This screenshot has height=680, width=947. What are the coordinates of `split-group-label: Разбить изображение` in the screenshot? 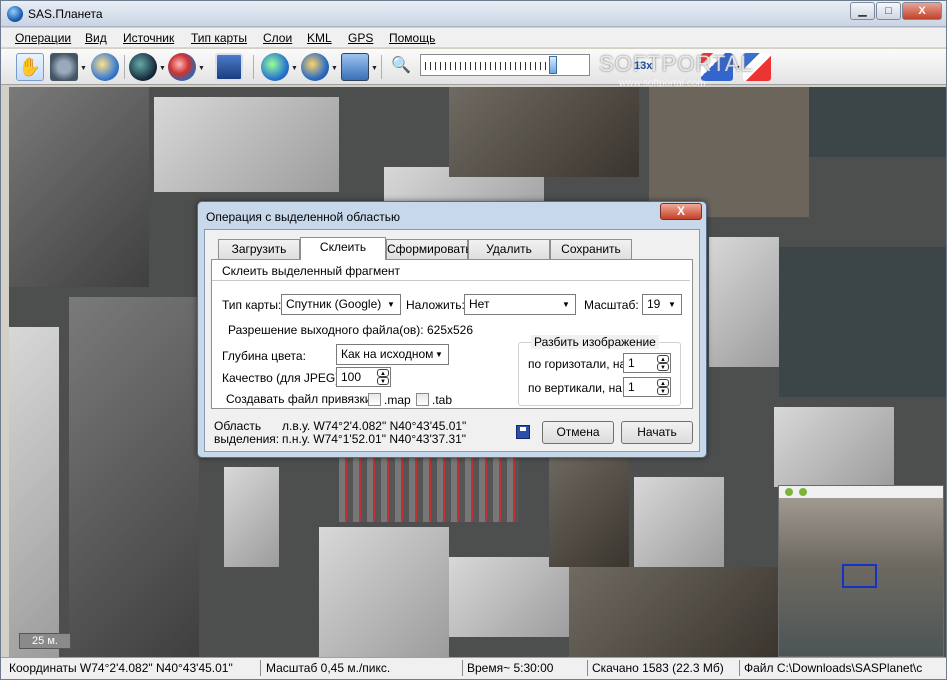 It's located at (595, 342).